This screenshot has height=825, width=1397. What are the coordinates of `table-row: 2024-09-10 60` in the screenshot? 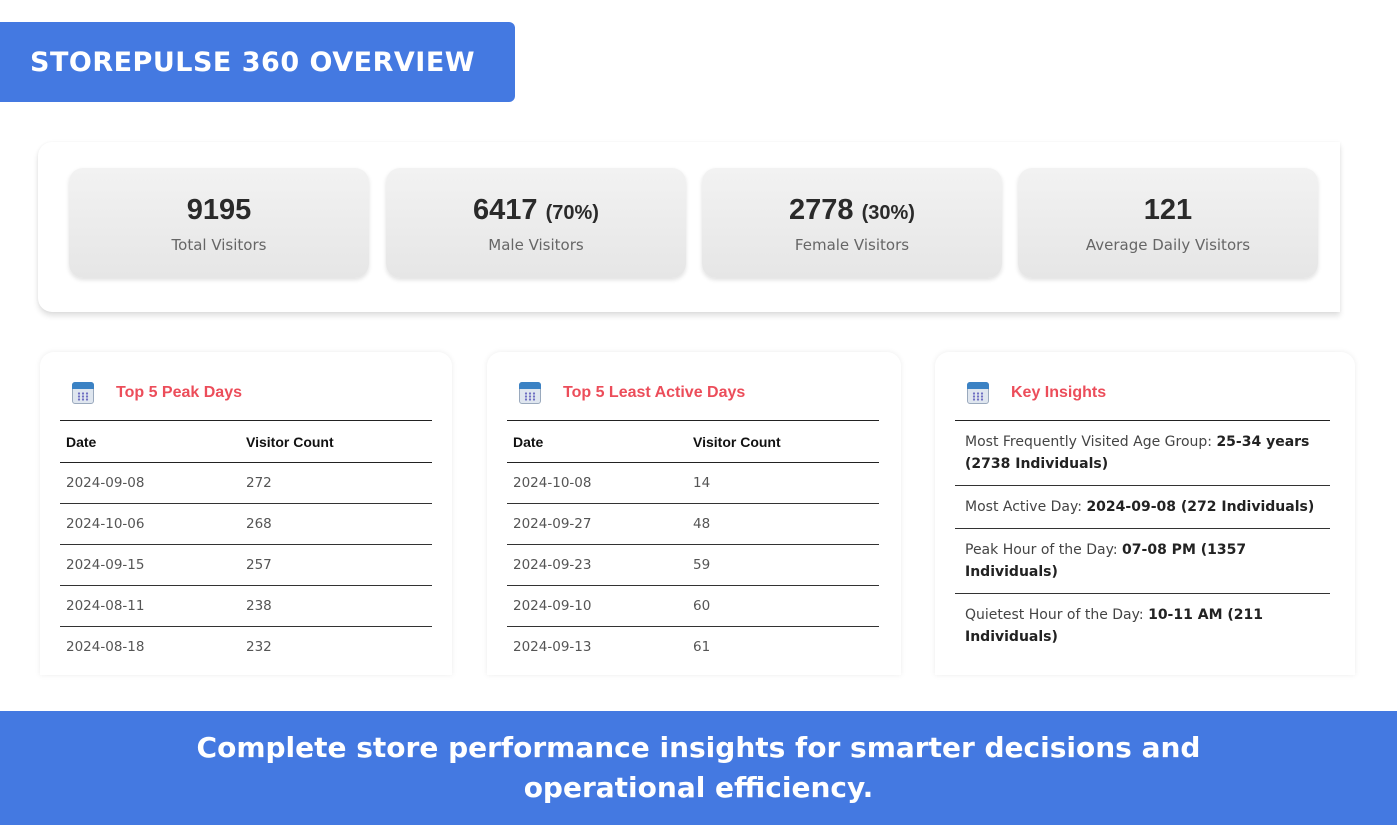 It's located at (693, 606).